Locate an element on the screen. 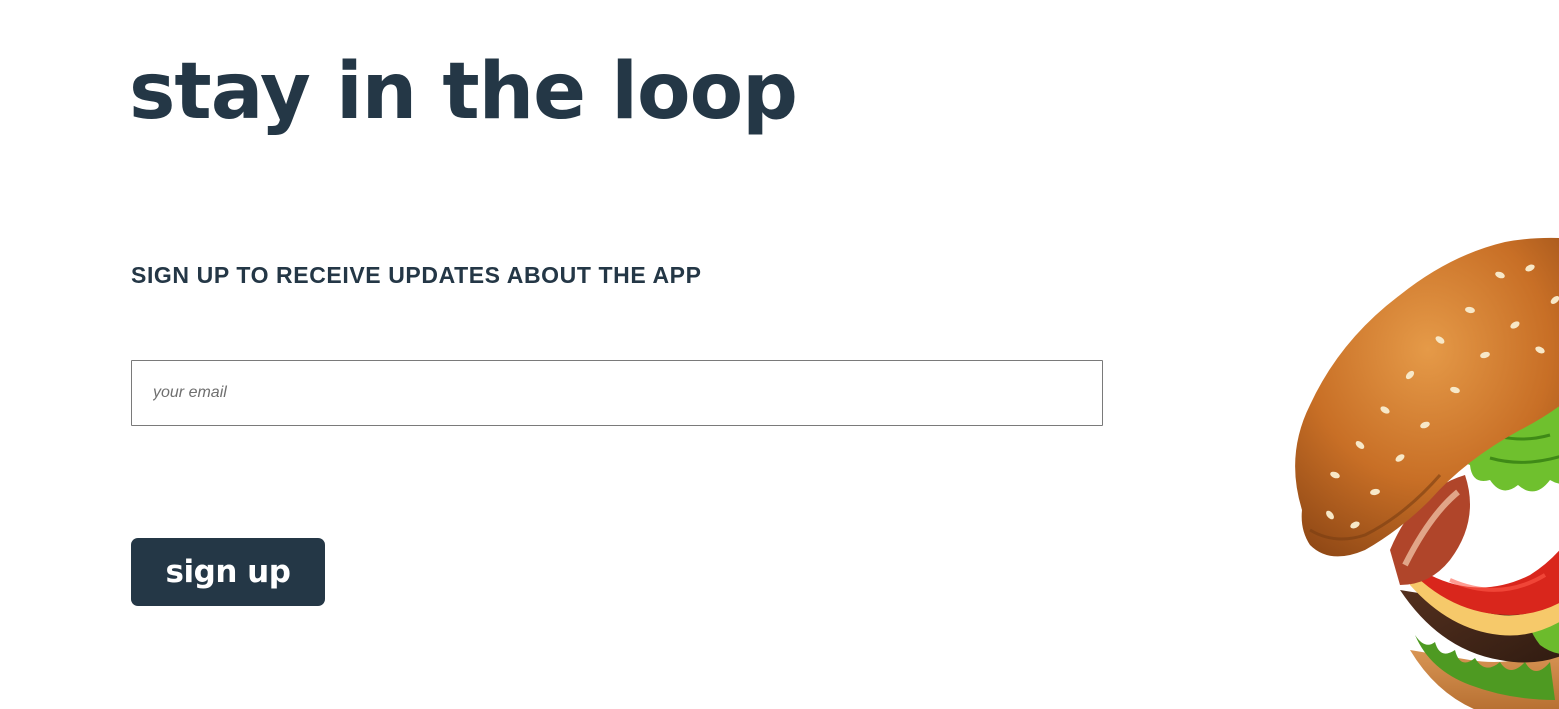 The width and height of the screenshot is (1559, 709). page-title: stay in the loop is located at coordinates (463, 92).